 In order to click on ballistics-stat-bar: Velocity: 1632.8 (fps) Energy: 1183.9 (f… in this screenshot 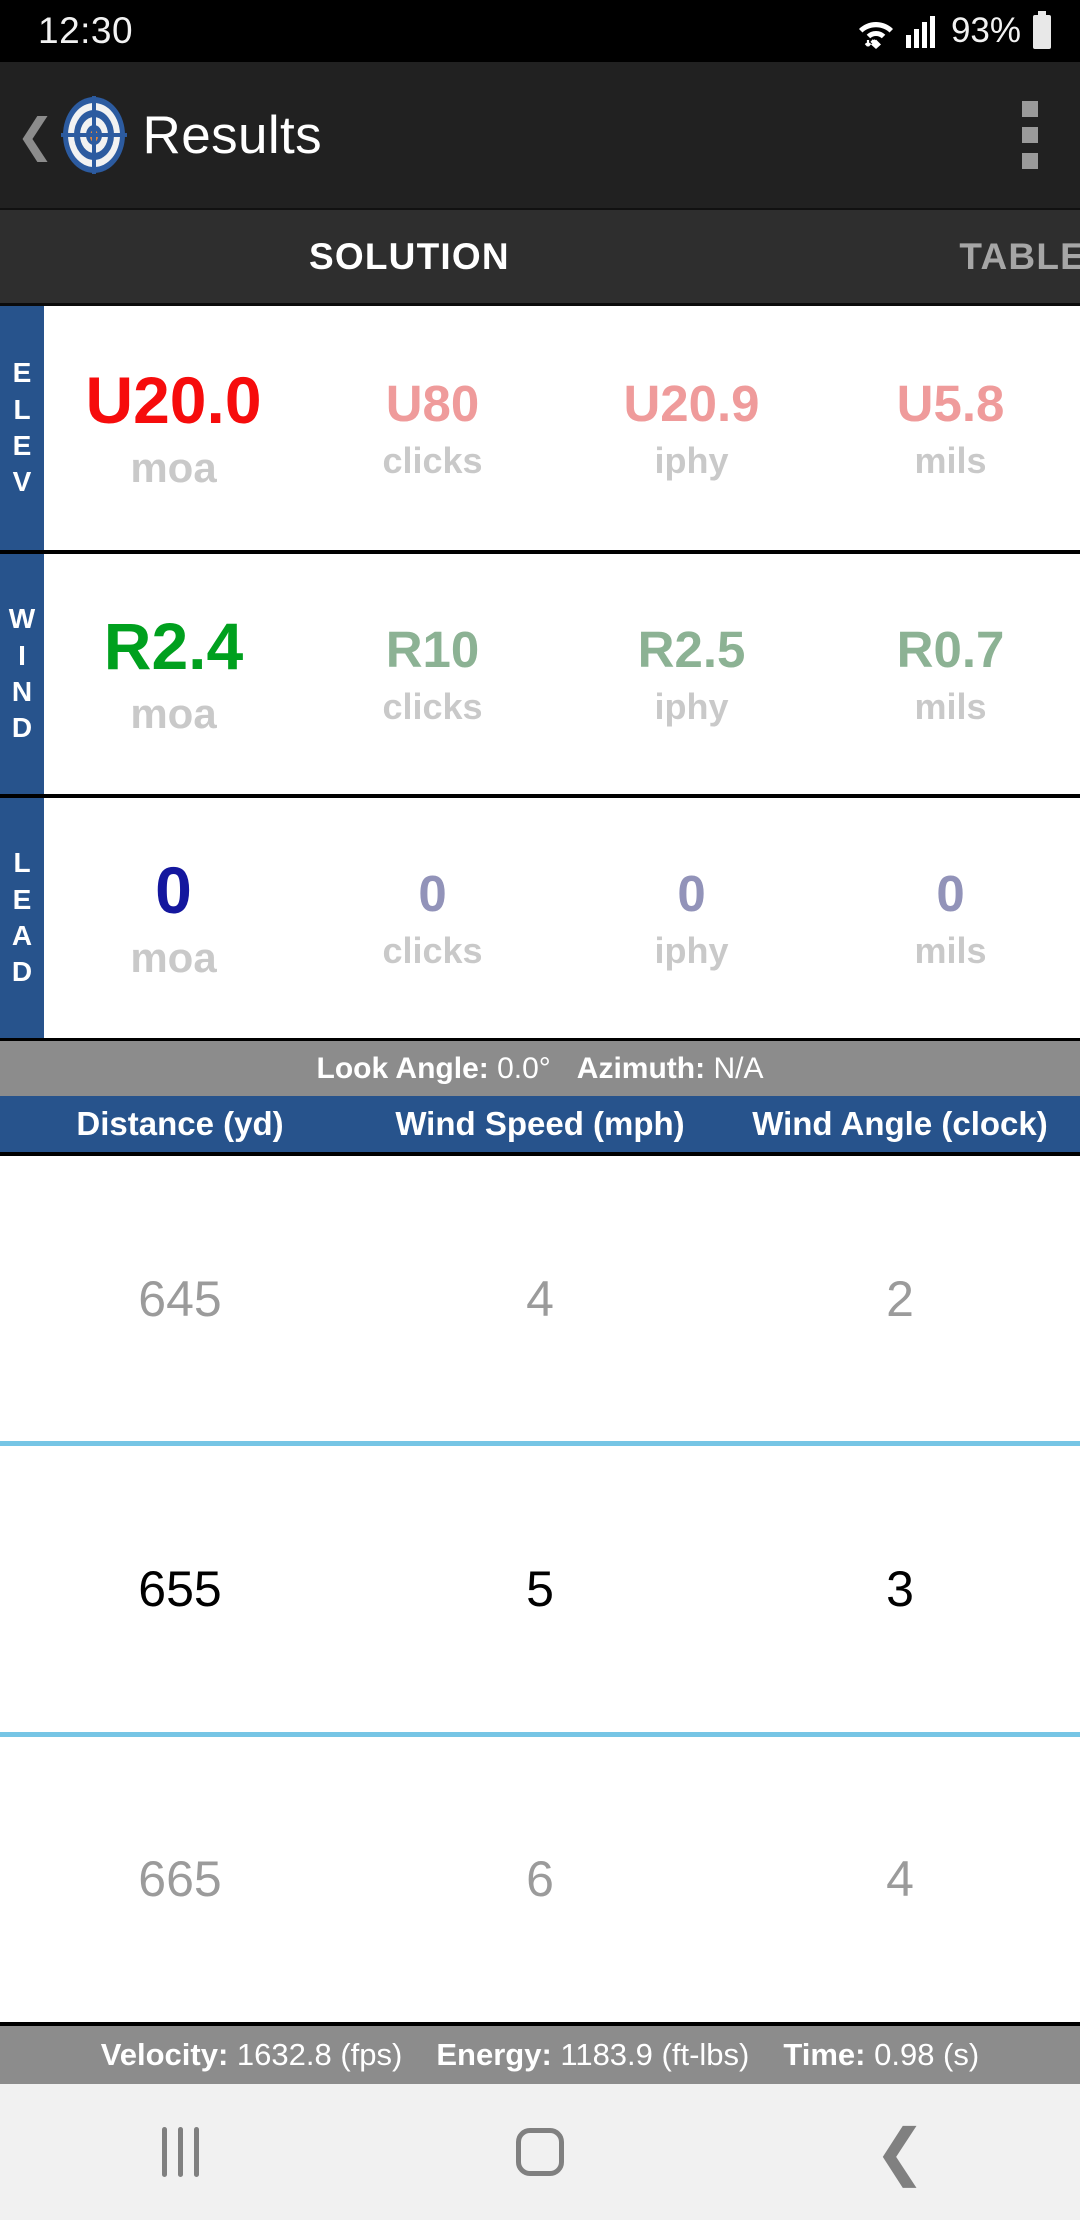, I will do `click(540, 2053)`.